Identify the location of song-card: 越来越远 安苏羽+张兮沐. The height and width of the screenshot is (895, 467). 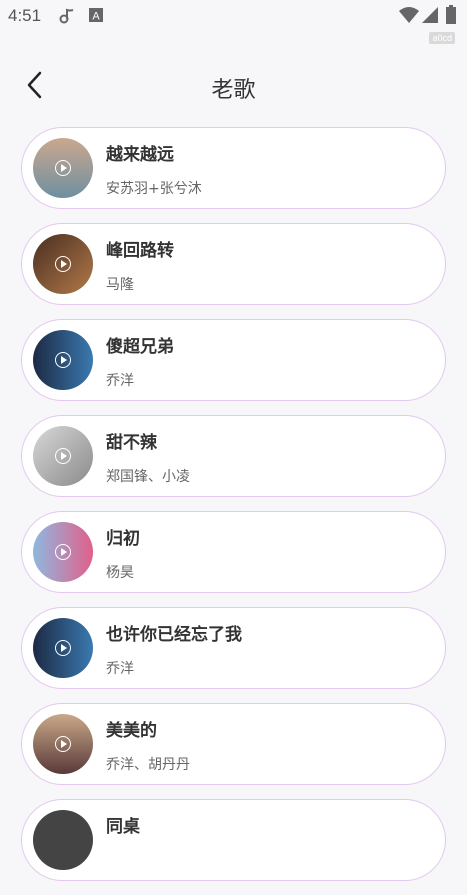
(233, 168).